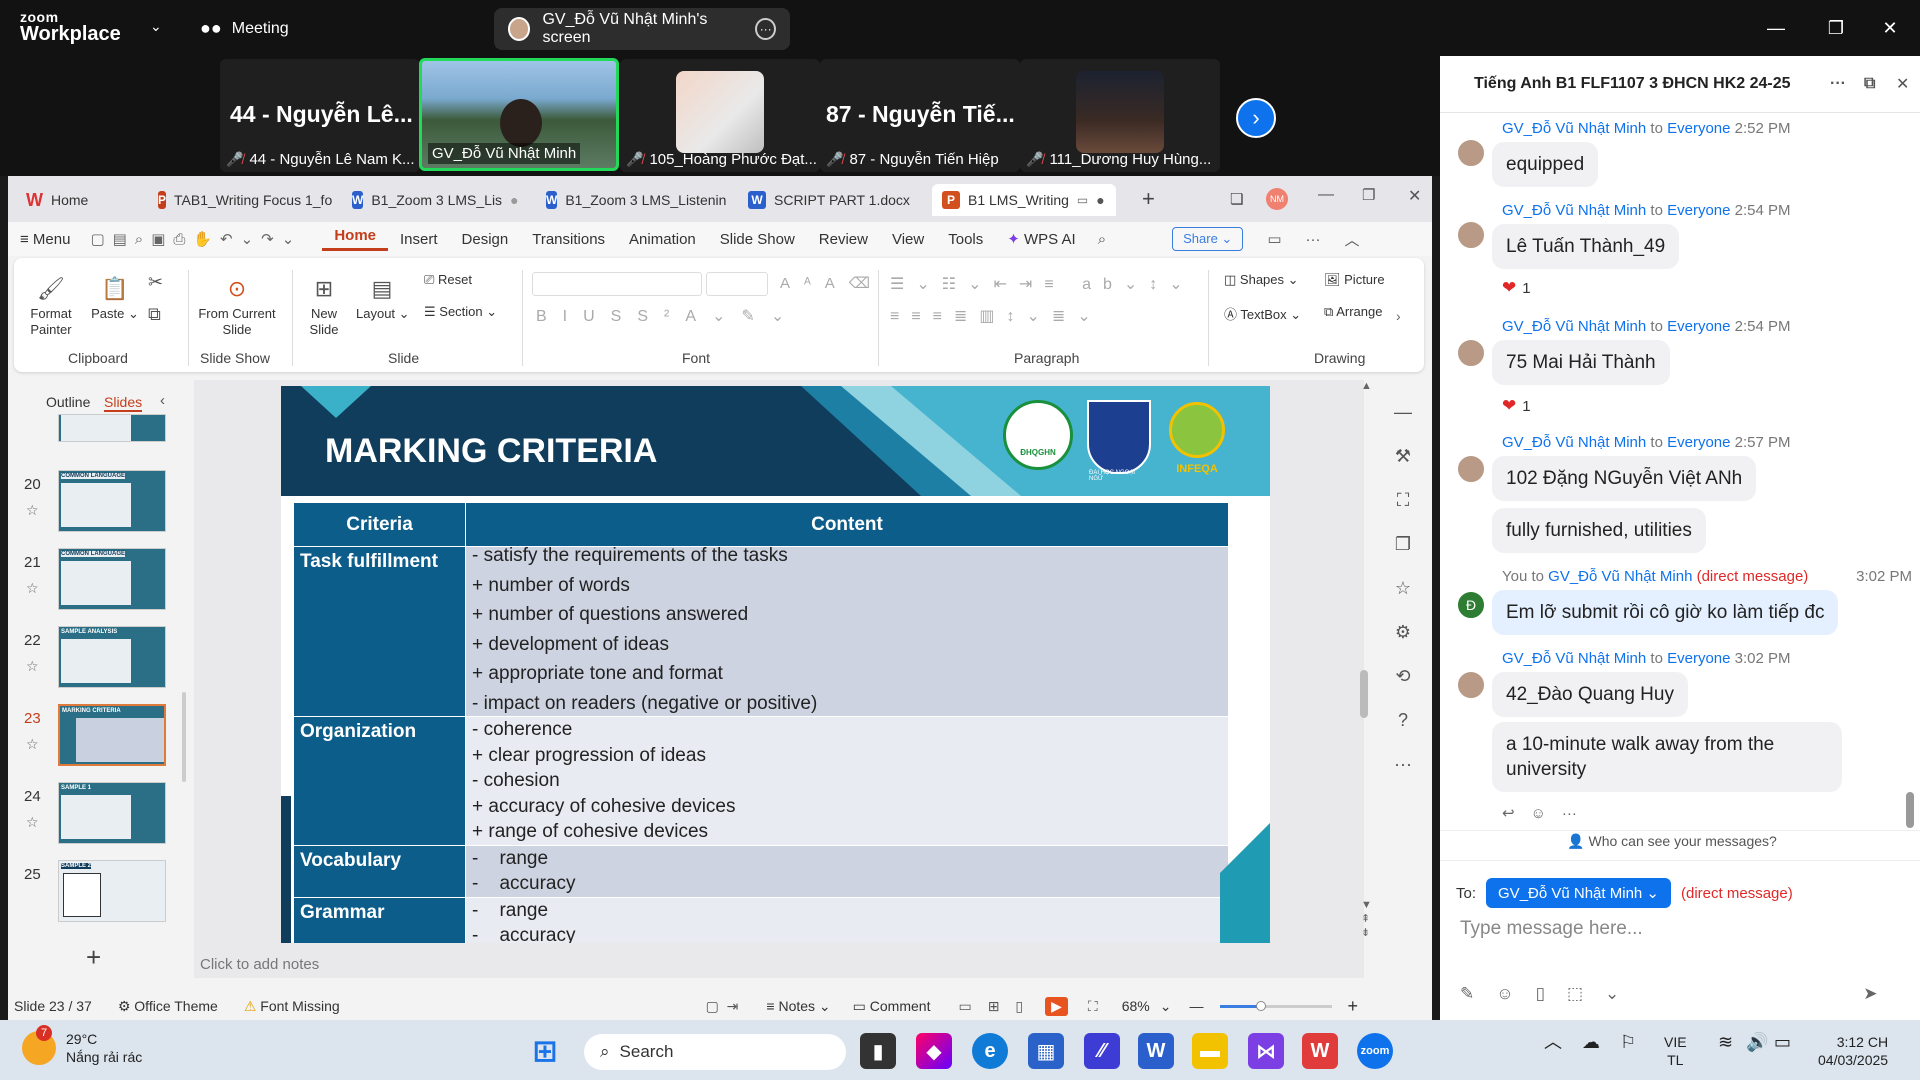 The image size is (1920, 1080). What do you see at coordinates (1148, 199) in the screenshot?
I see `new-tab-icon: +` at bounding box center [1148, 199].